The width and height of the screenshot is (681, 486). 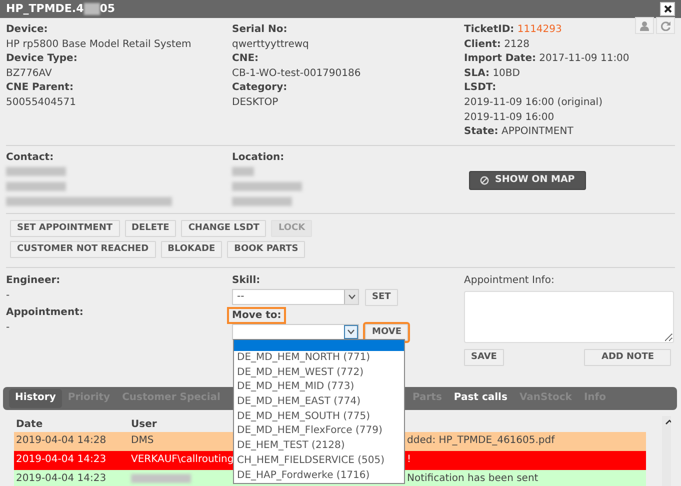 I want to click on tab: Past calls, so click(x=481, y=398).